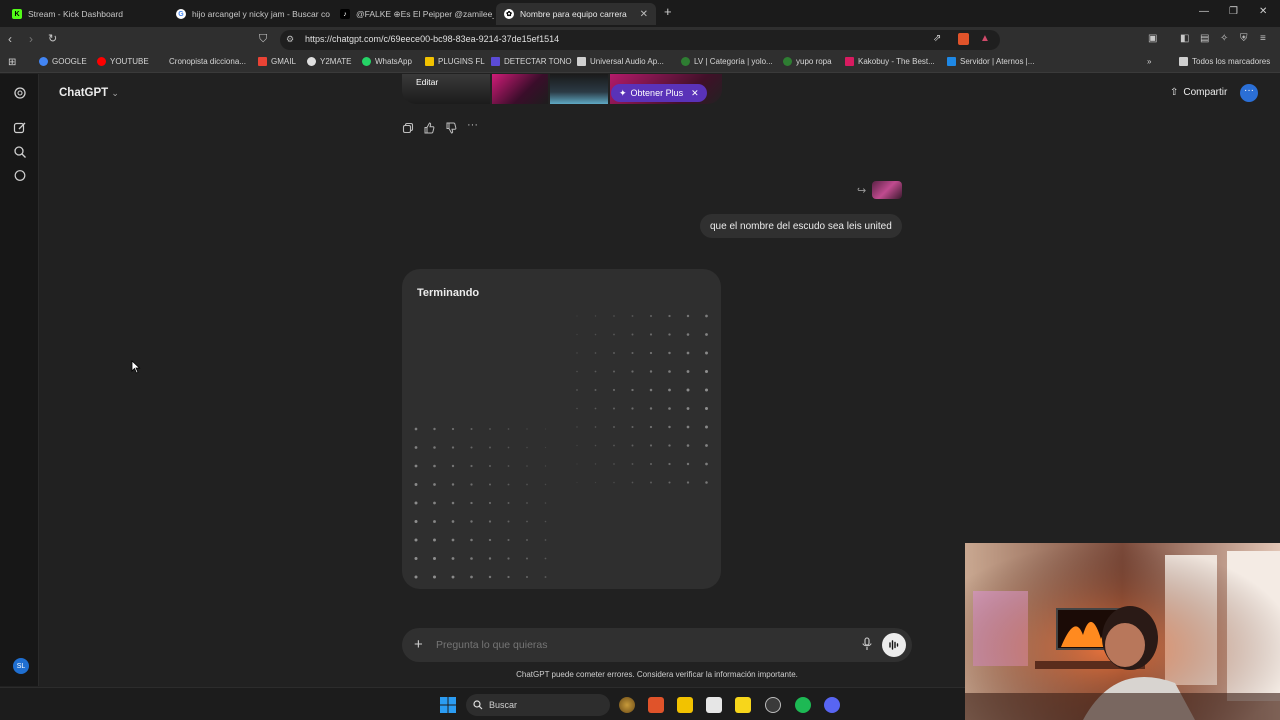  What do you see at coordinates (963, 39) in the screenshot?
I see `brave-shields-icon` at bounding box center [963, 39].